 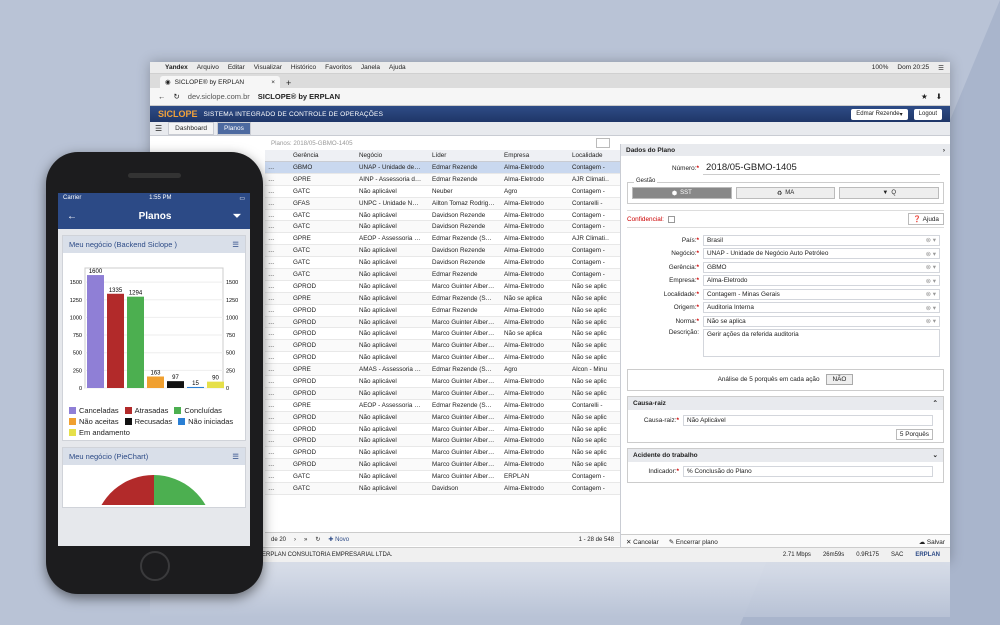 What do you see at coordinates (155, 566) in the screenshot?
I see `home-button` at bounding box center [155, 566].